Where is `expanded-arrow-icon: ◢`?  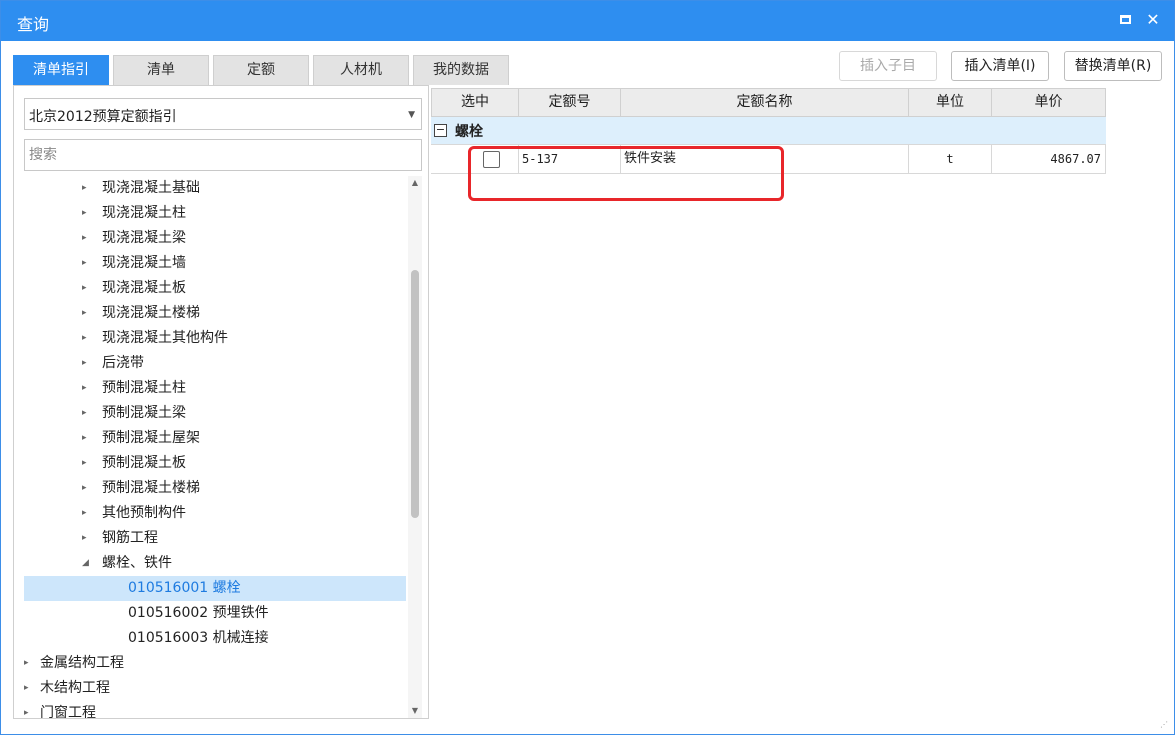 expanded-arrow-icon: ◢ is located at coordinates (85, 563).